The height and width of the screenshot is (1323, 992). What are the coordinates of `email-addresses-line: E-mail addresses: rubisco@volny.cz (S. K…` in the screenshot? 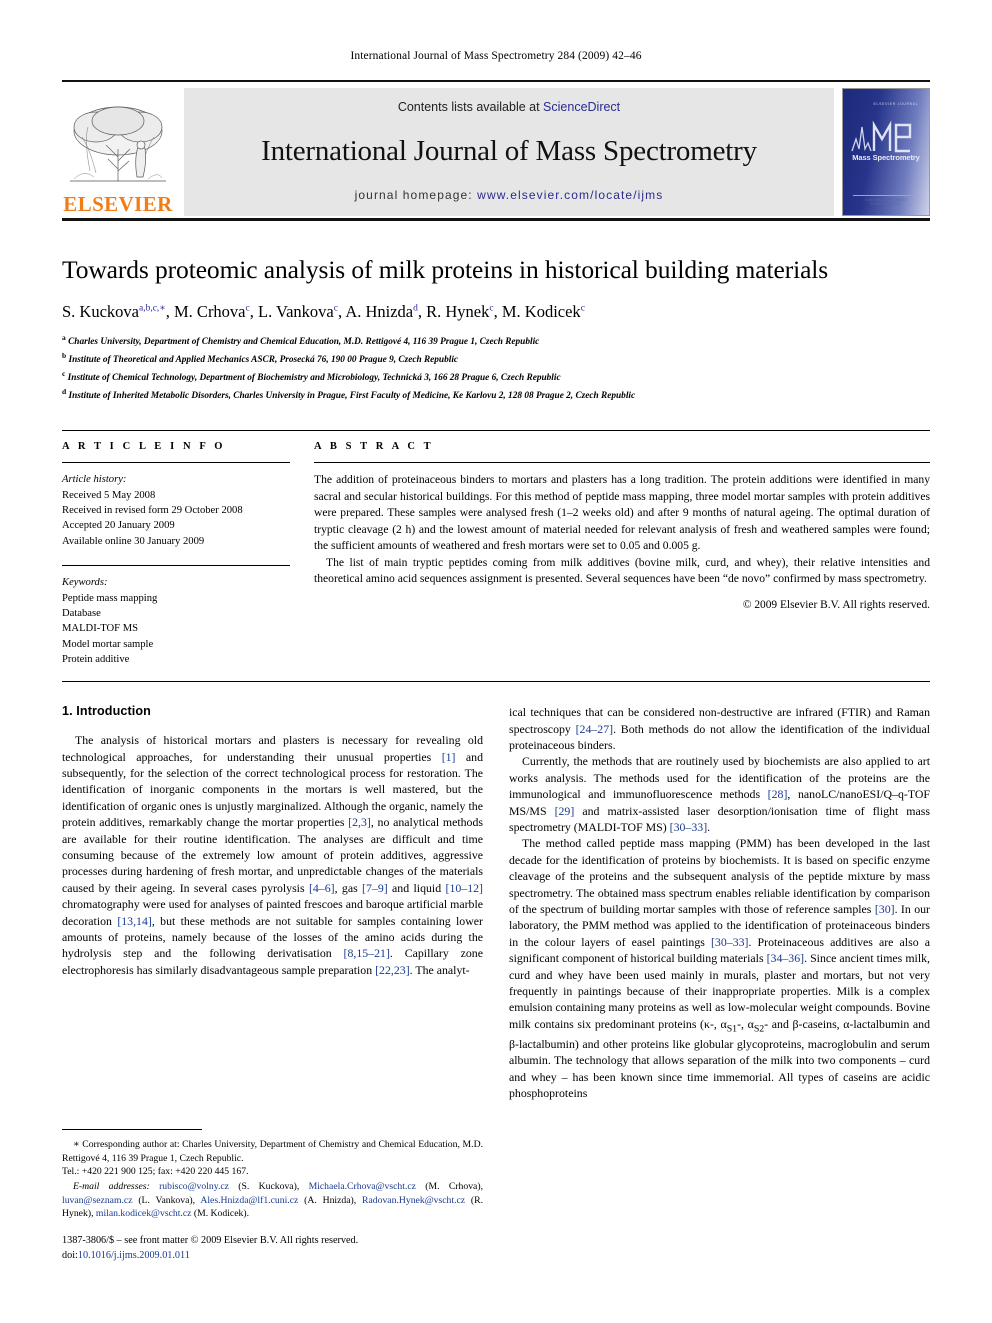 It's located at (272, 1200).